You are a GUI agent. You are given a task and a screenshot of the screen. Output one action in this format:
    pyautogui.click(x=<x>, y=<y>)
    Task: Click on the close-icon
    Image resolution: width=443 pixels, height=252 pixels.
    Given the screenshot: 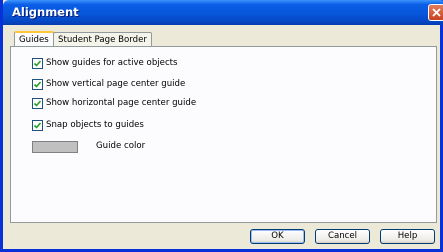 What is the action you would take?
    pyautogui.click(x=436, y=12)
    